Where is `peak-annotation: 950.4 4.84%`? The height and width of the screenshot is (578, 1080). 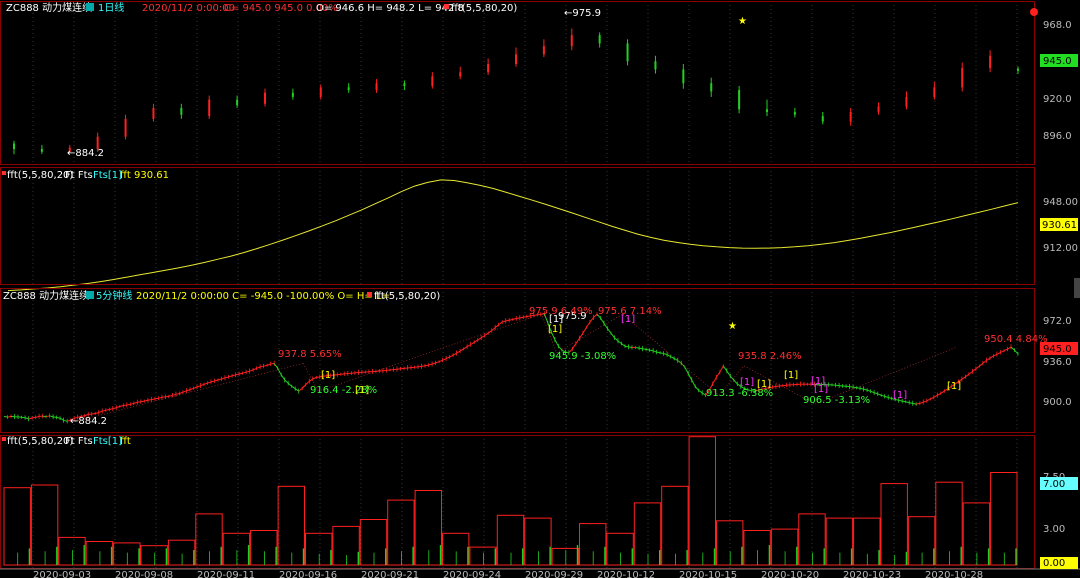 peak-annotation: 950.4 4.84% is located at coordinates (1016, 339).